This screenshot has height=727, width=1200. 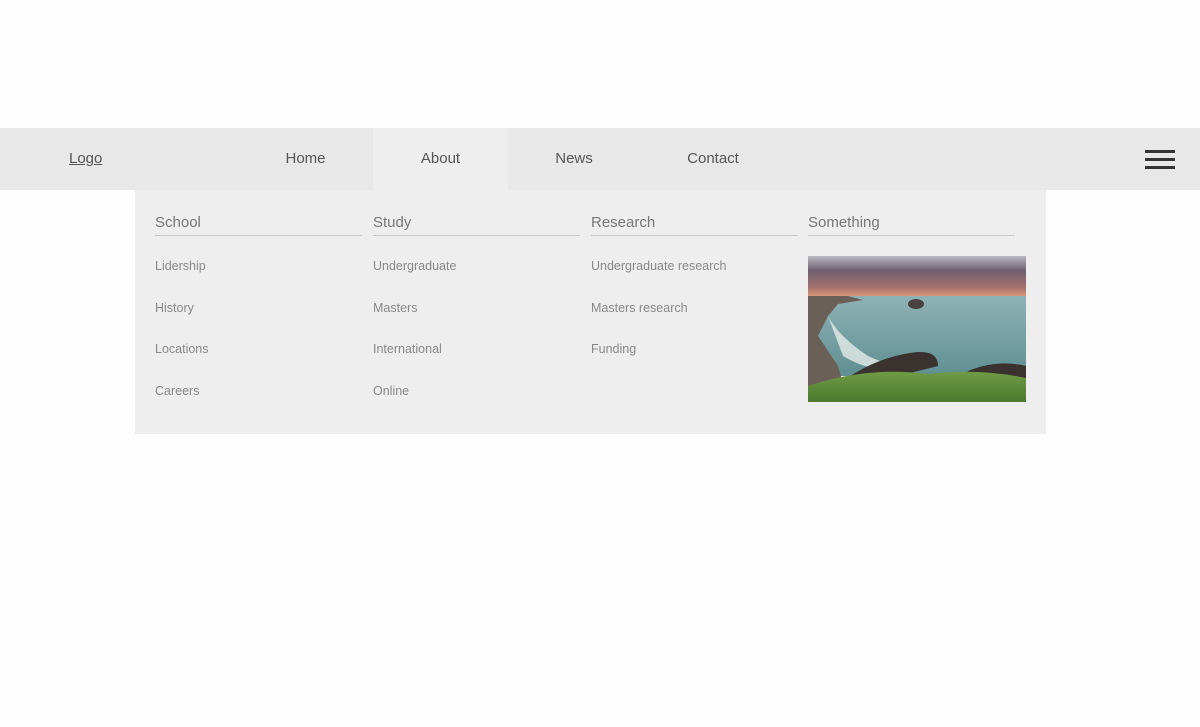 I want to click on menu-link: History, so click(x=174, y=308).